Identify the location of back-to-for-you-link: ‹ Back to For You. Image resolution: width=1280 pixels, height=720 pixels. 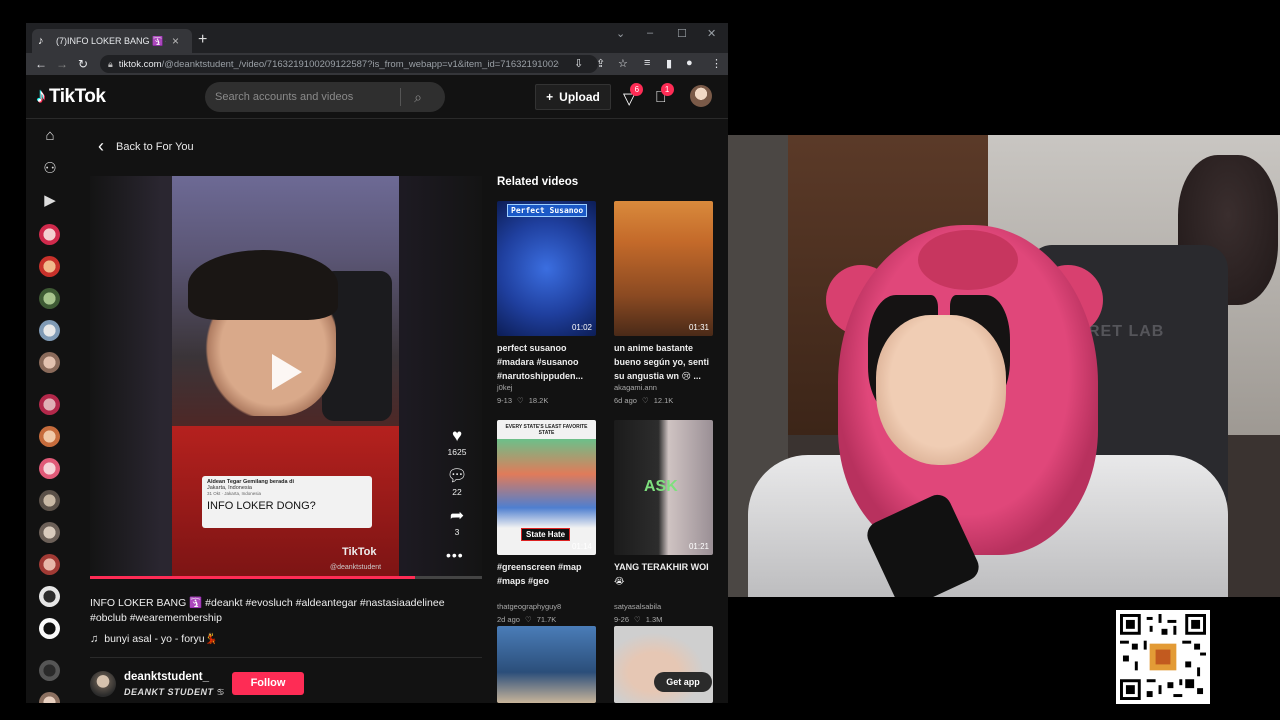
(146, 146).